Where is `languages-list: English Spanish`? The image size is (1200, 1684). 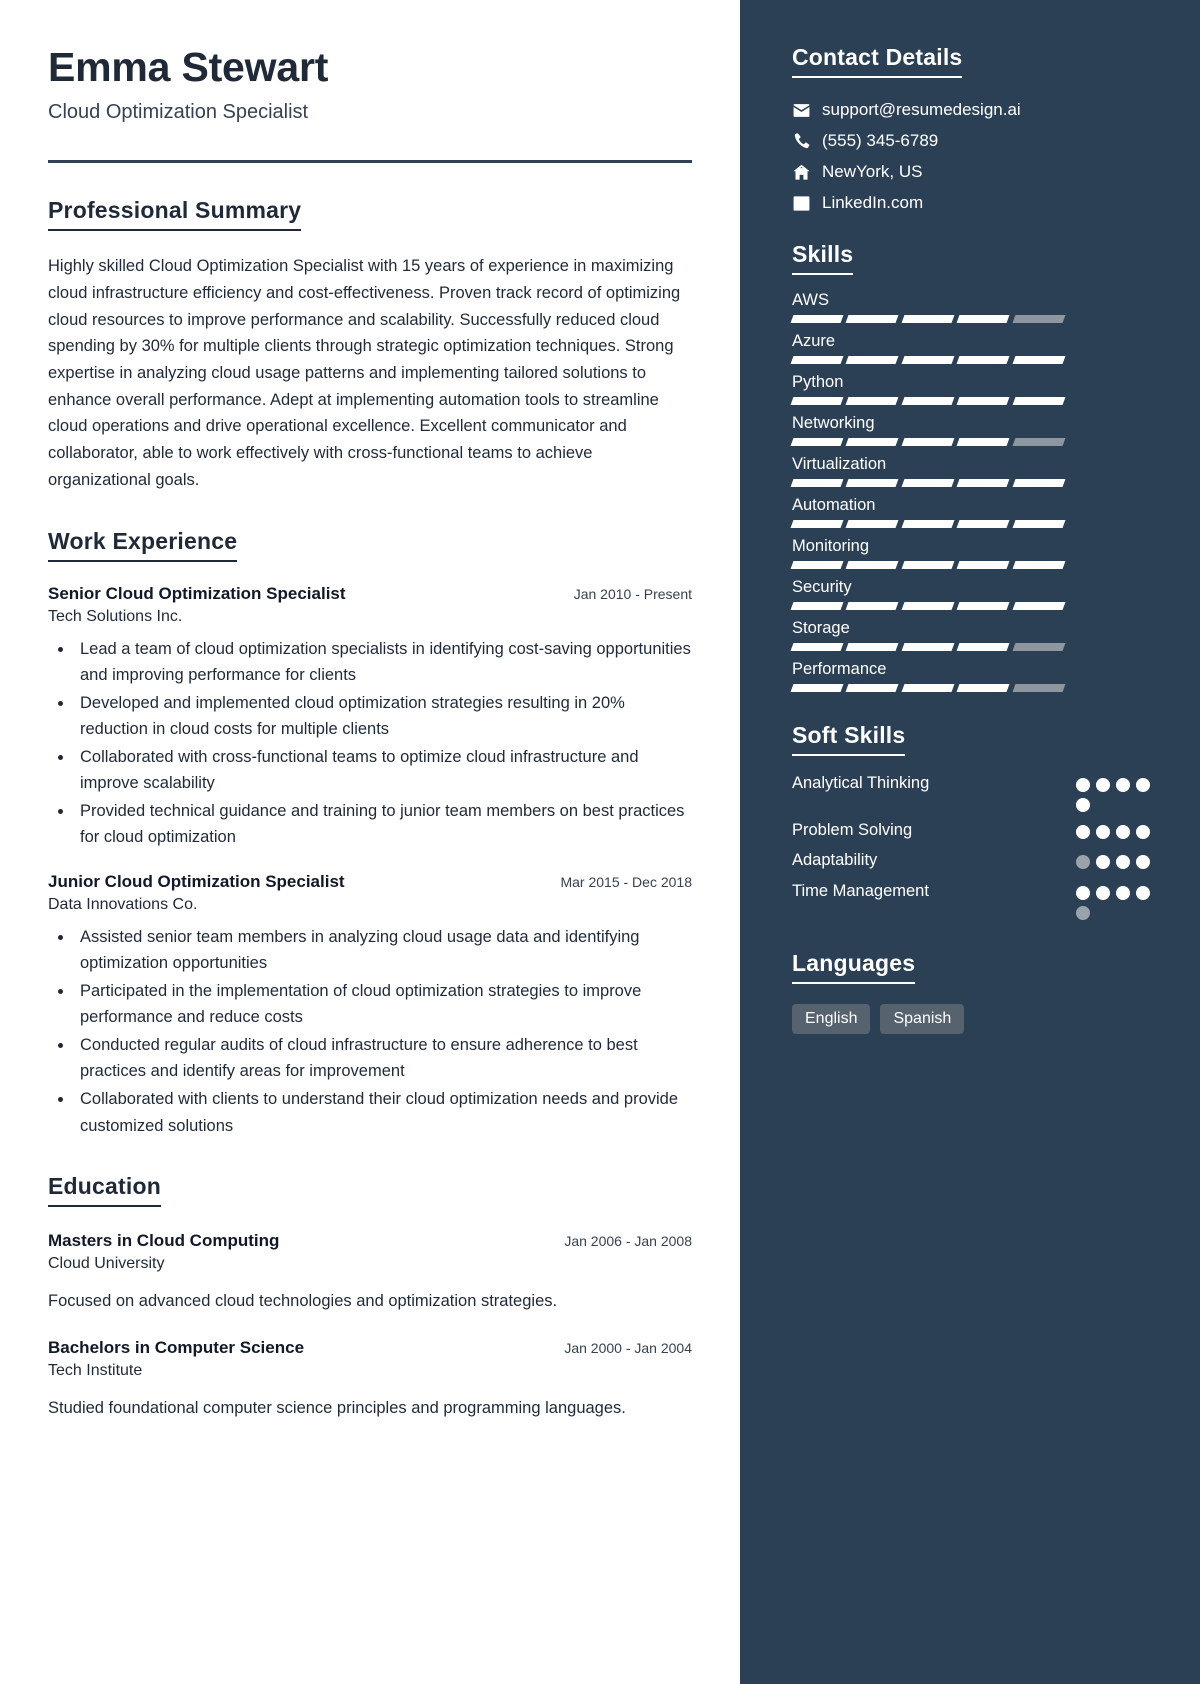 languages-list: English Spanish is located at coordinates (976, 1018).